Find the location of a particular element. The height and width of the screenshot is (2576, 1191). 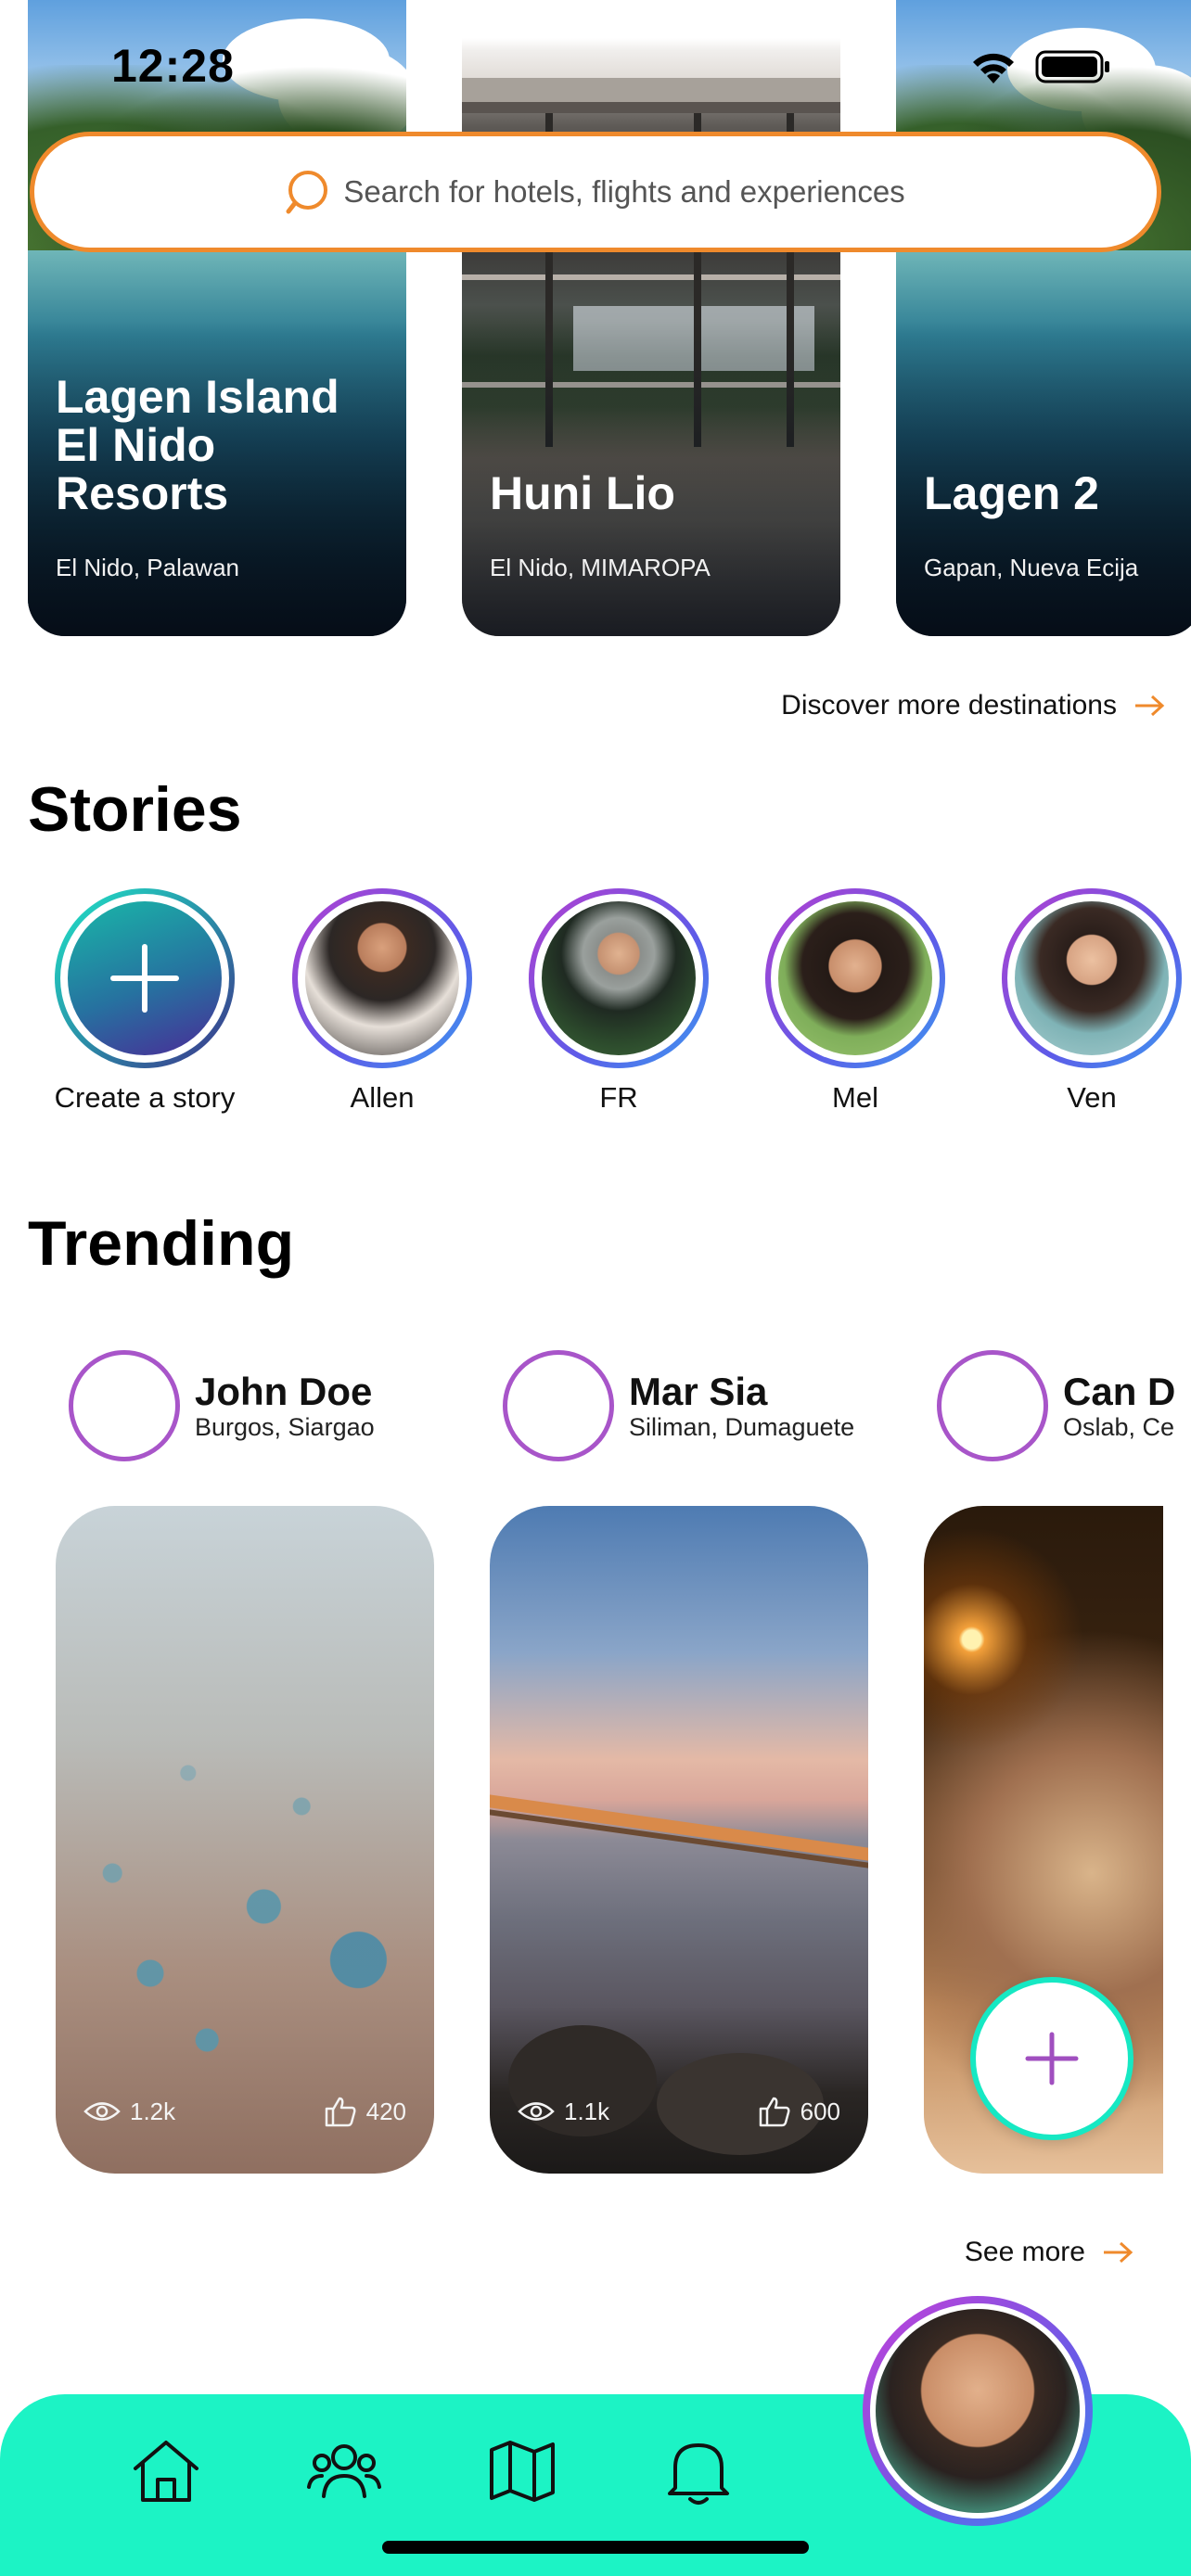

destination-title: Huni Lio is located at coordinates (582, 493).